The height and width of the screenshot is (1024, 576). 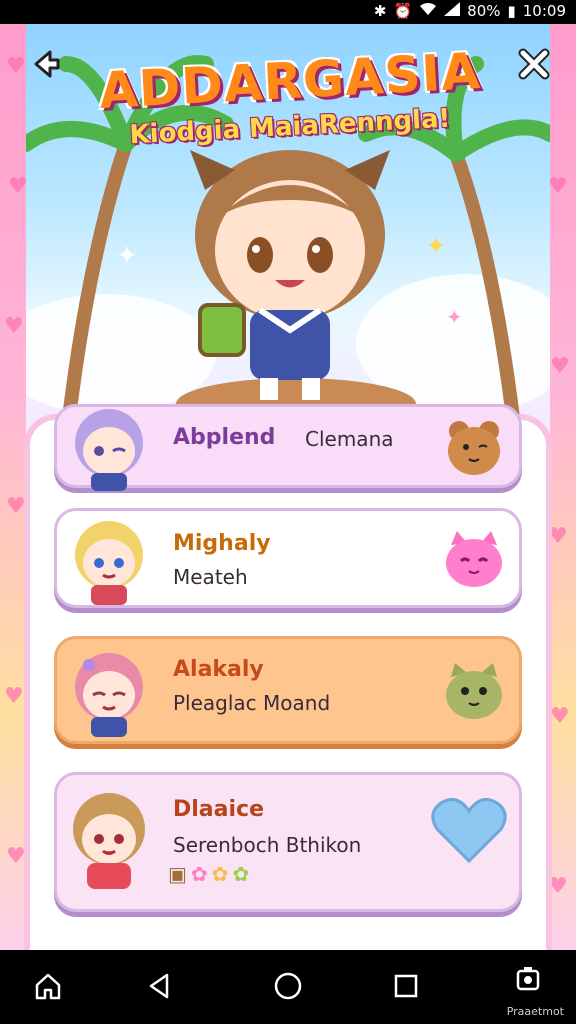 I want to click on nav-label: Praaetmot, so click(x=535, y=1011).